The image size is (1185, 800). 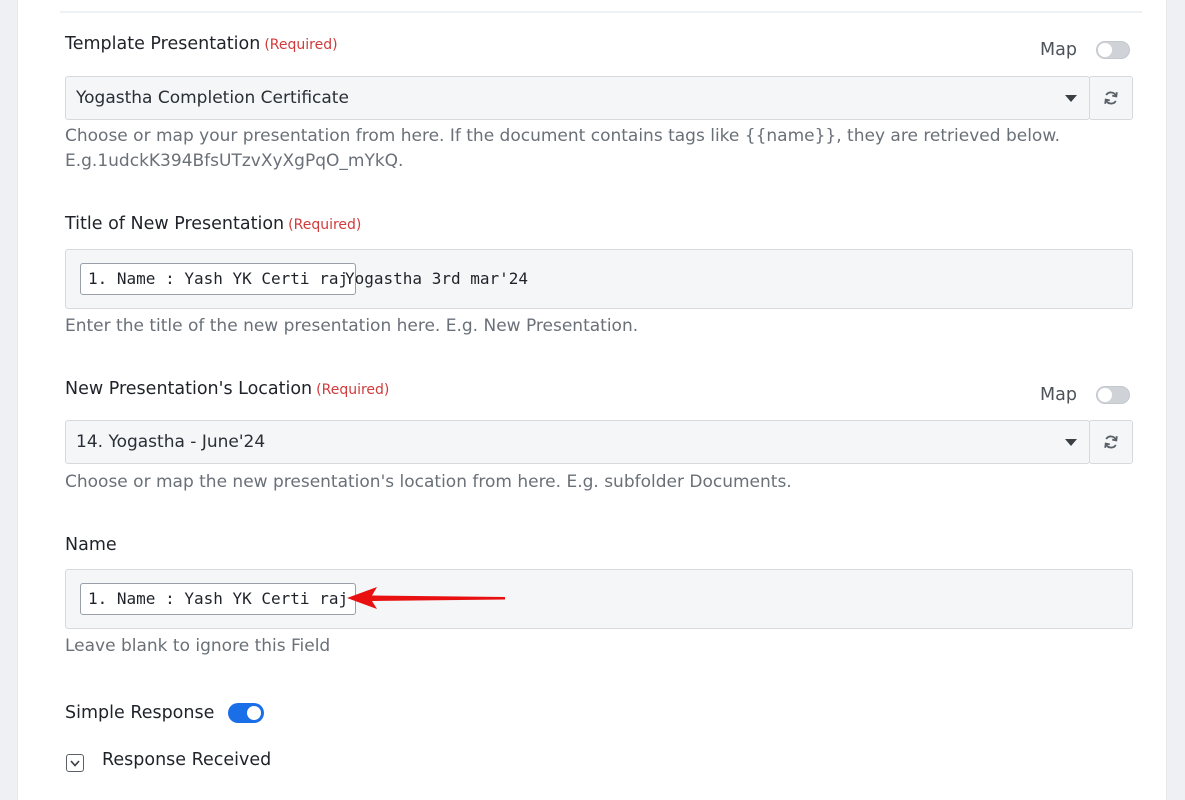 I want to click on title-new-presentation-label: Title of New Presentation (Required), so click(x=213, y=224).